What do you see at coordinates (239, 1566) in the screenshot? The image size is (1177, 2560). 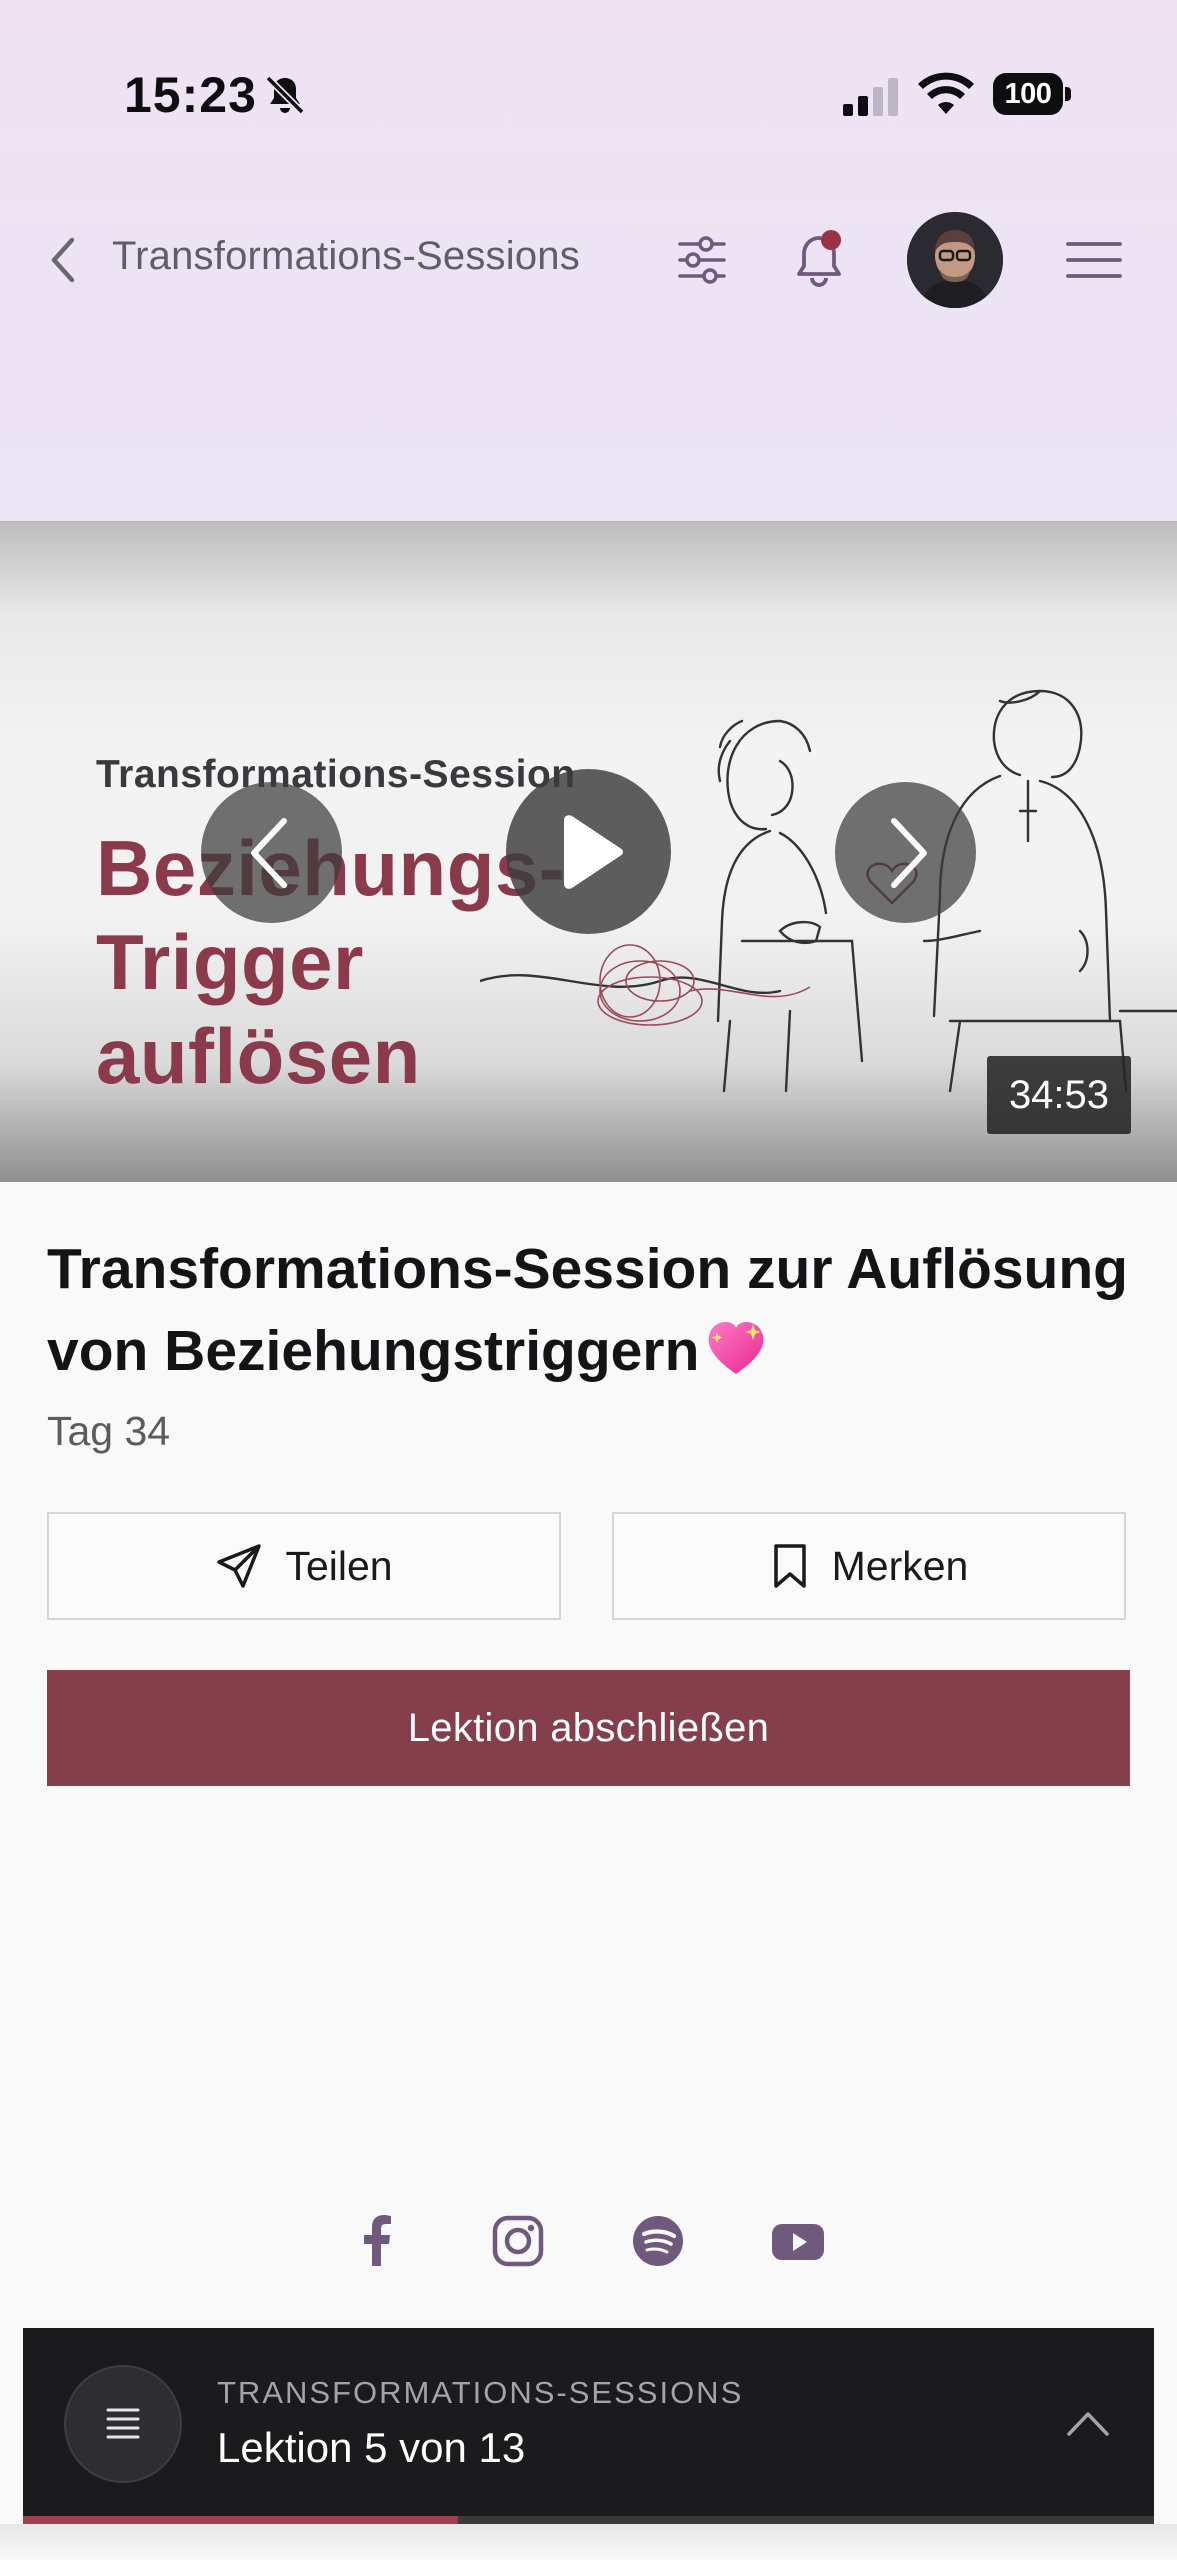 I see `paper-plane-icon` at bounding box center [239, 1566].